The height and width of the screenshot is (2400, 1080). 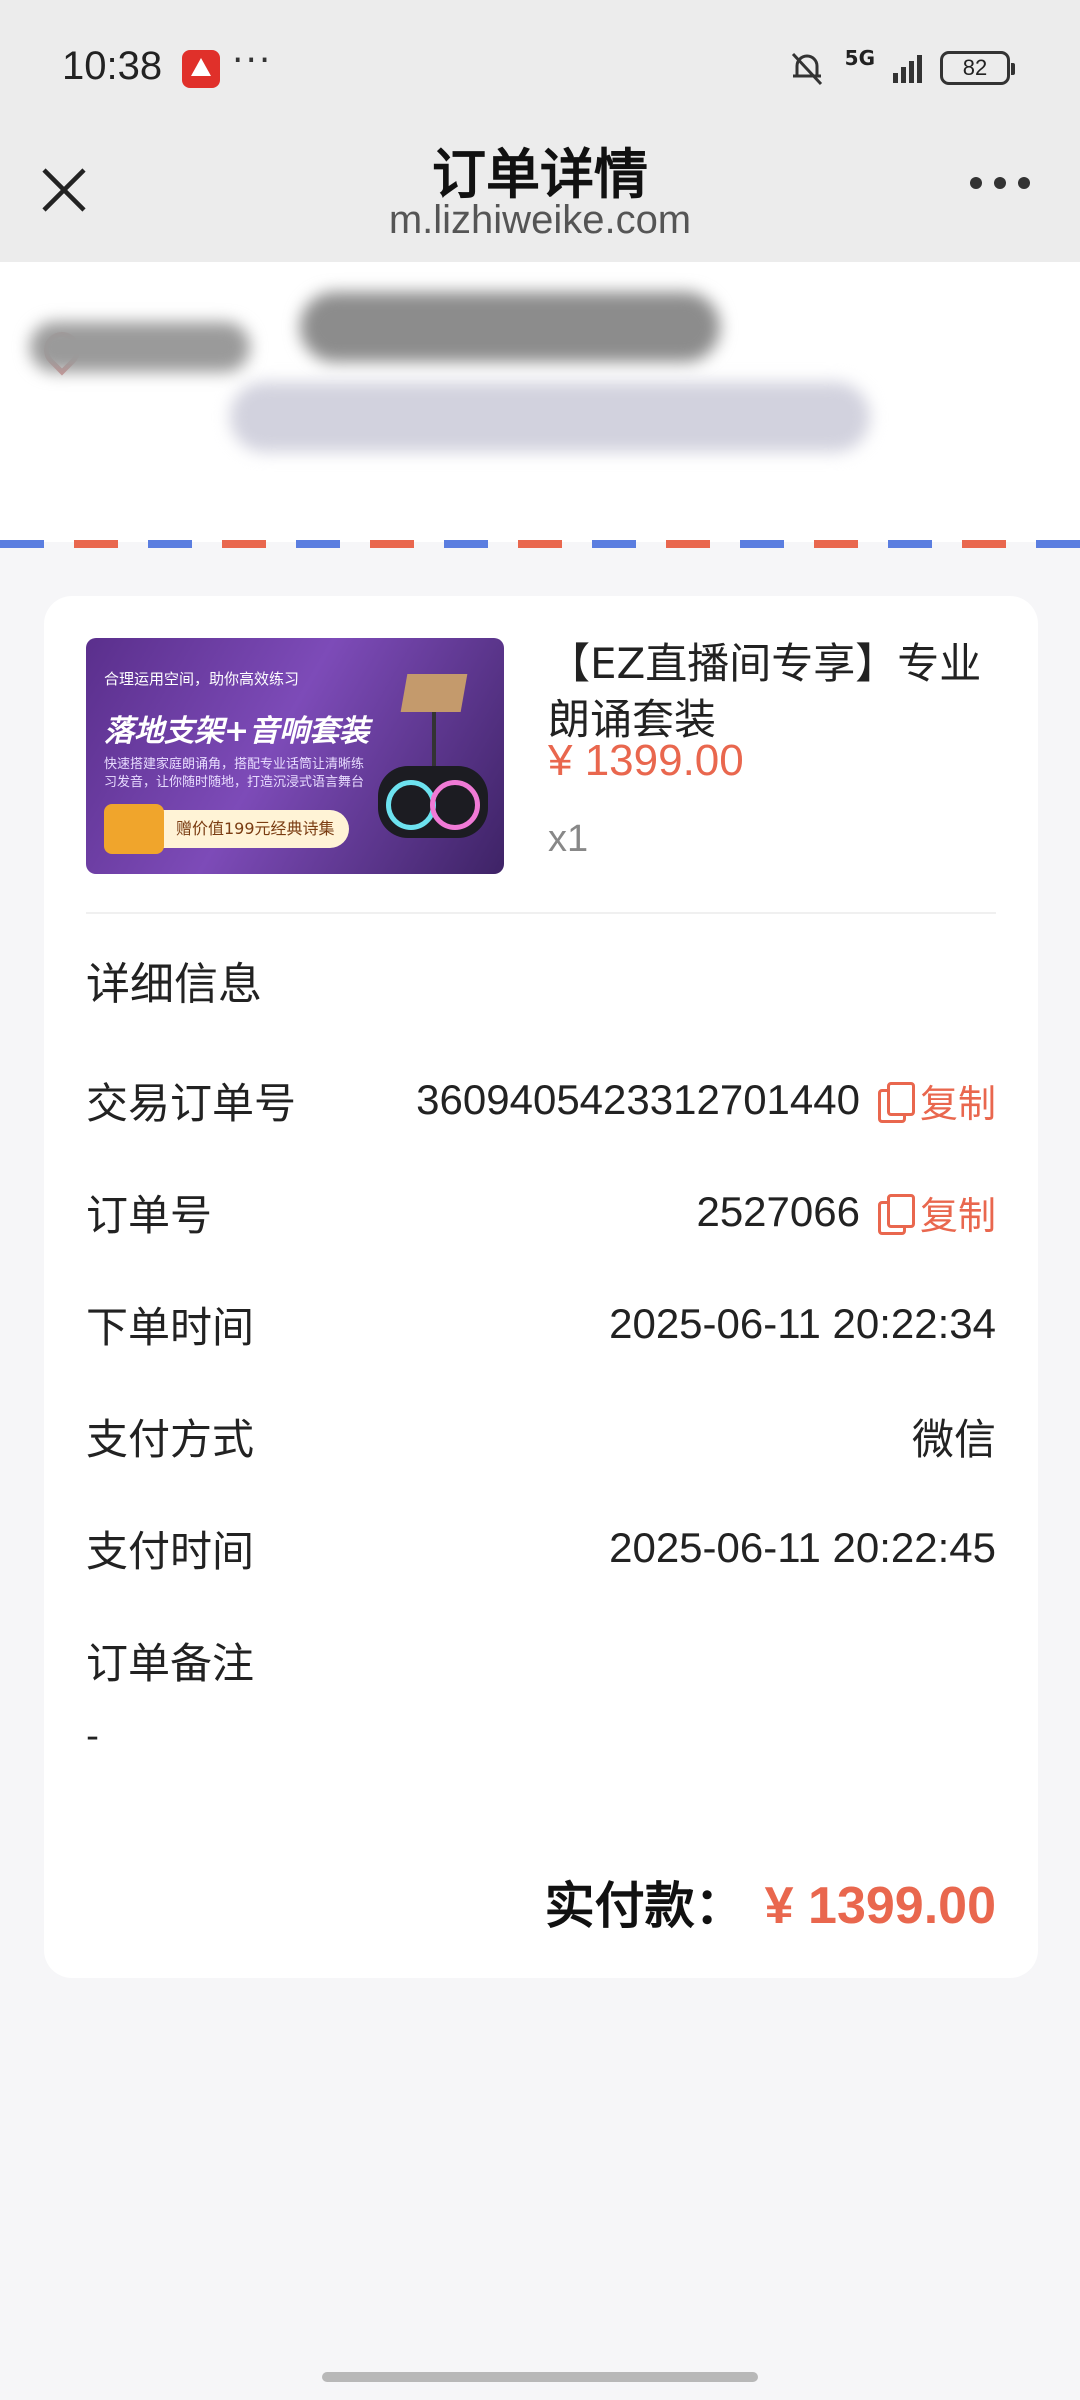 What do you see at coordinates (975, 67) in the screenshot?
I see `battery-level: 82` at bounding box center [975, 67].